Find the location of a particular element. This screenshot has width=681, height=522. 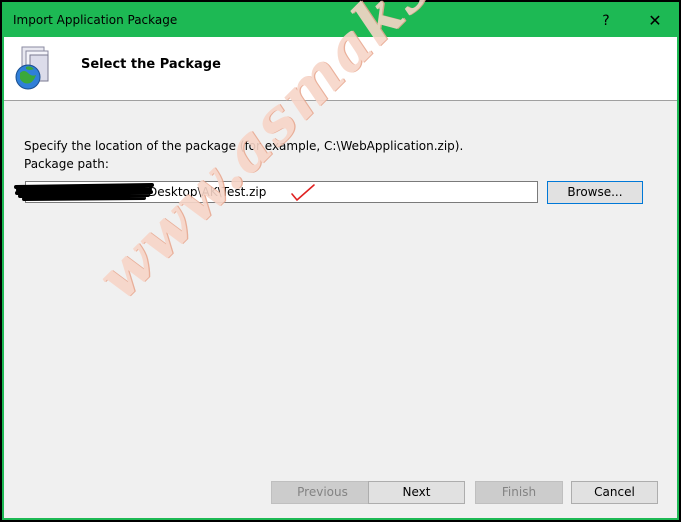

help-button: ? is located at coordinates (606, 21).